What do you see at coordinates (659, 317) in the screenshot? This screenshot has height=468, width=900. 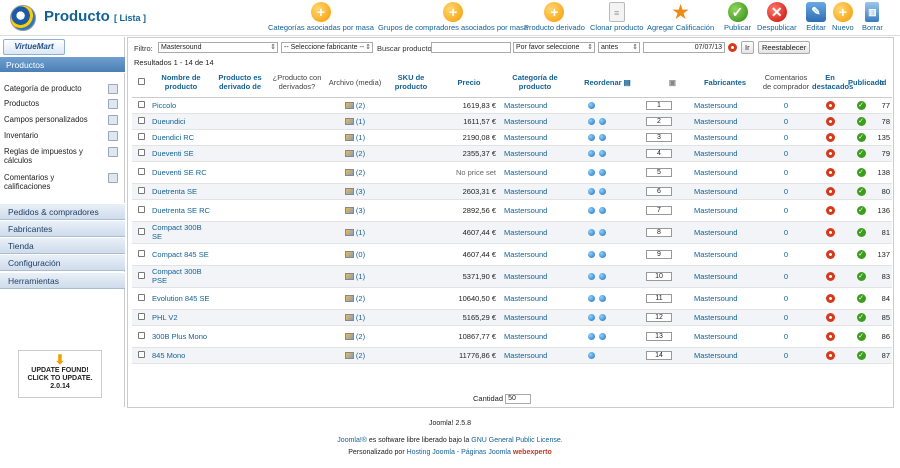 I see `order-input: 12` at bounding box center [659, 317].